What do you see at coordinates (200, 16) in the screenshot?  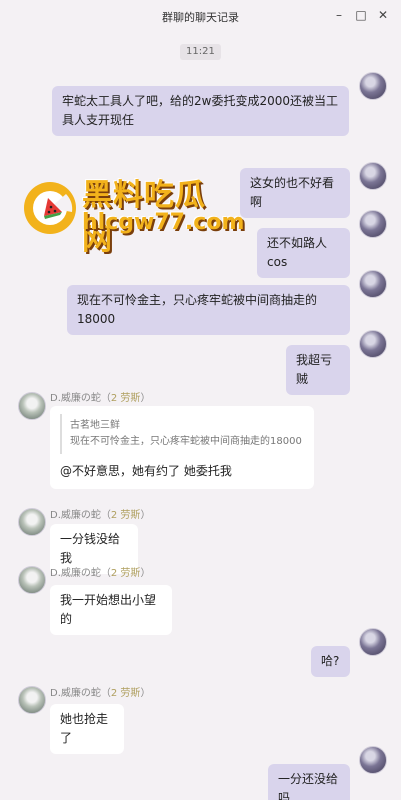 I see `title-bar: 群聊的聊天记录 – □ ✕` at bounding box center [200, 16].